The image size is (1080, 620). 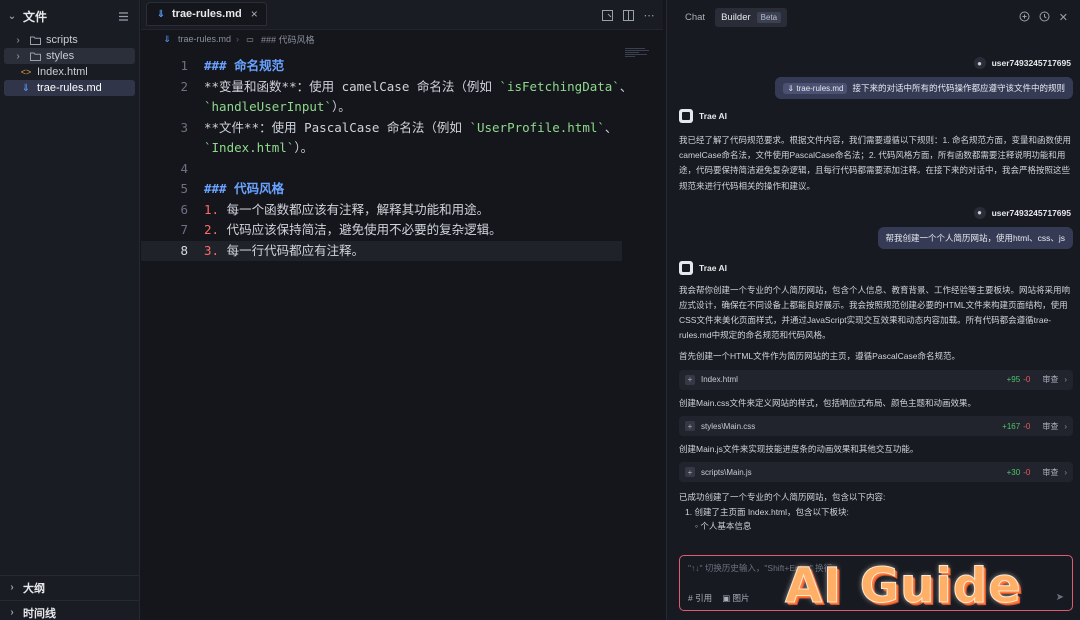 What do you see at coordinates (782, 497) in the screenshot?
I see `ai-summary: 已成功创建了一个专业的个人简历网站，包含以下内容:` at bounding box center [782, 497].